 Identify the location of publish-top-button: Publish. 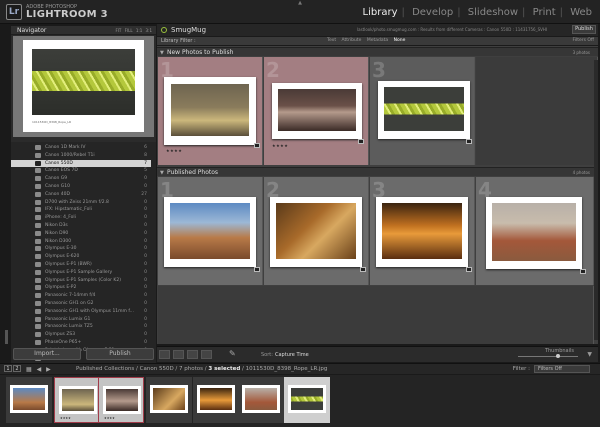
(584, 29).